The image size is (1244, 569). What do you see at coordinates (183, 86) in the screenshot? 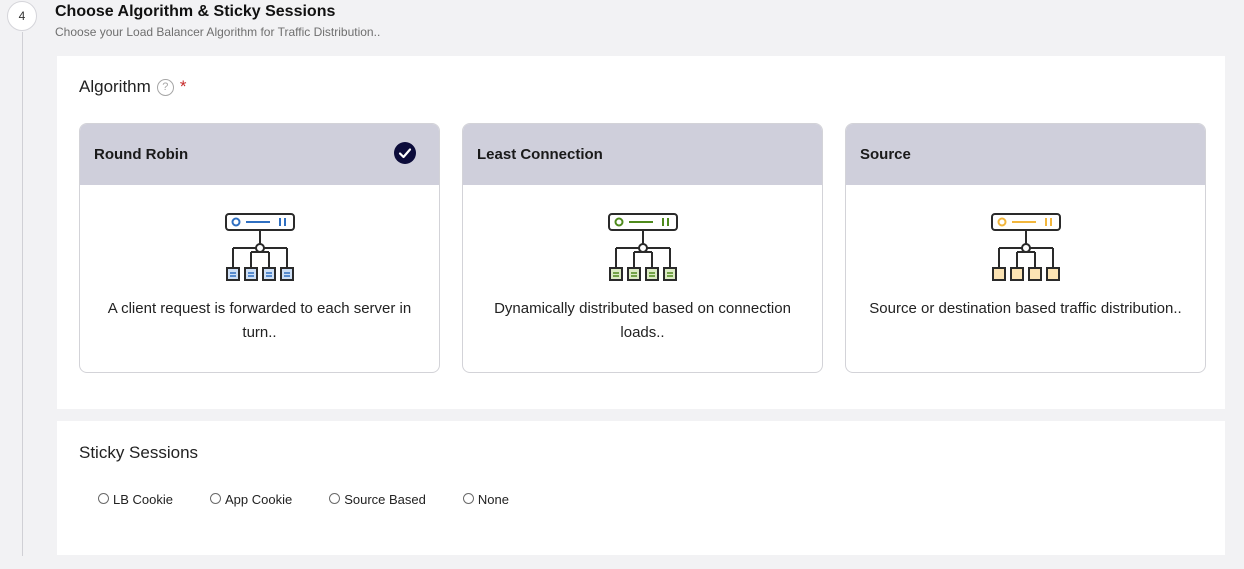
I see `required-marker: *` at bounding box center [183, 86].